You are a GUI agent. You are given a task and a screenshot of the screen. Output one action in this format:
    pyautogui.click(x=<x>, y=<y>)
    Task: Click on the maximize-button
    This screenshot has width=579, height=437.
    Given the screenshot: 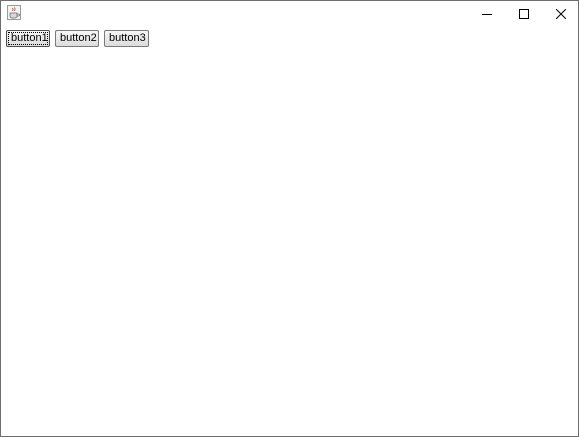 What is the action you would take?
    pyautogui.click(x=523, y=13)
    